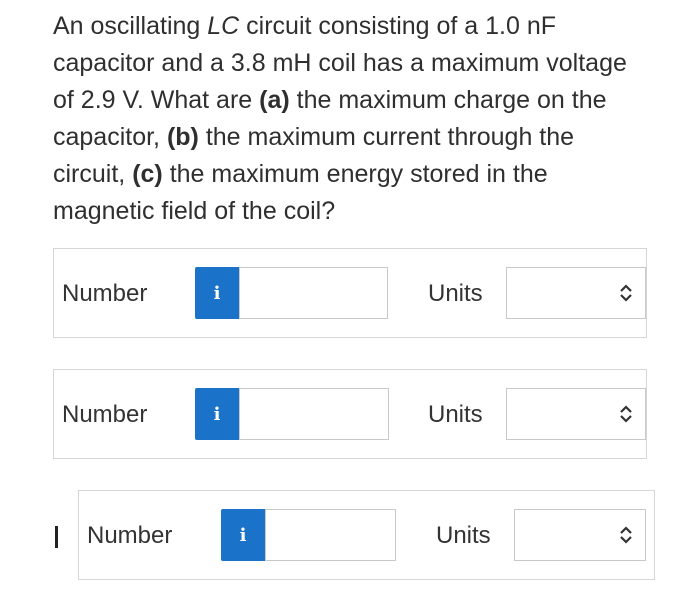 The width and height of the screenshot is (700, 612). I want to click on question-line-6: magnetic field of the coil?, so click(194, 211).